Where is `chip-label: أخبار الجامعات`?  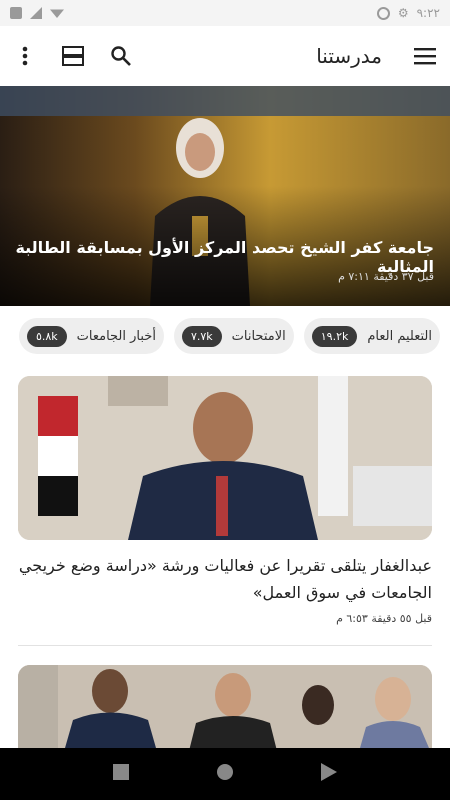
chip-label: أخبار الجامعات is located at coordinates (116, 336).